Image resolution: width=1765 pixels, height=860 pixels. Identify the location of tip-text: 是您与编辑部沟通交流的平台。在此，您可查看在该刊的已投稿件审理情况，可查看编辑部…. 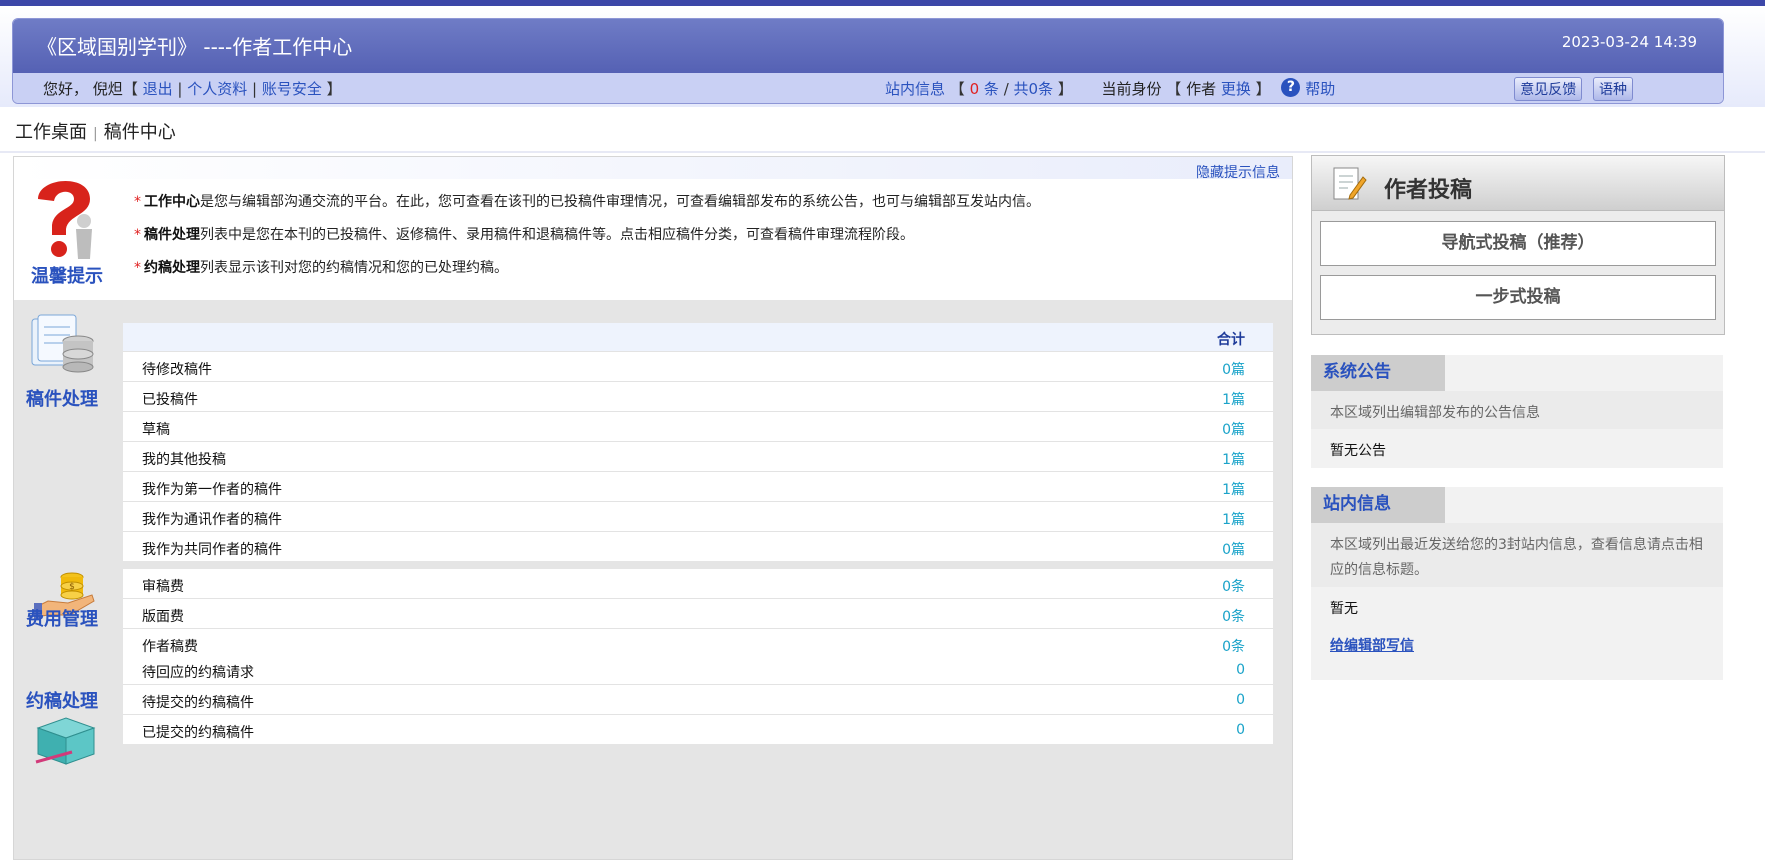
(620, 202).